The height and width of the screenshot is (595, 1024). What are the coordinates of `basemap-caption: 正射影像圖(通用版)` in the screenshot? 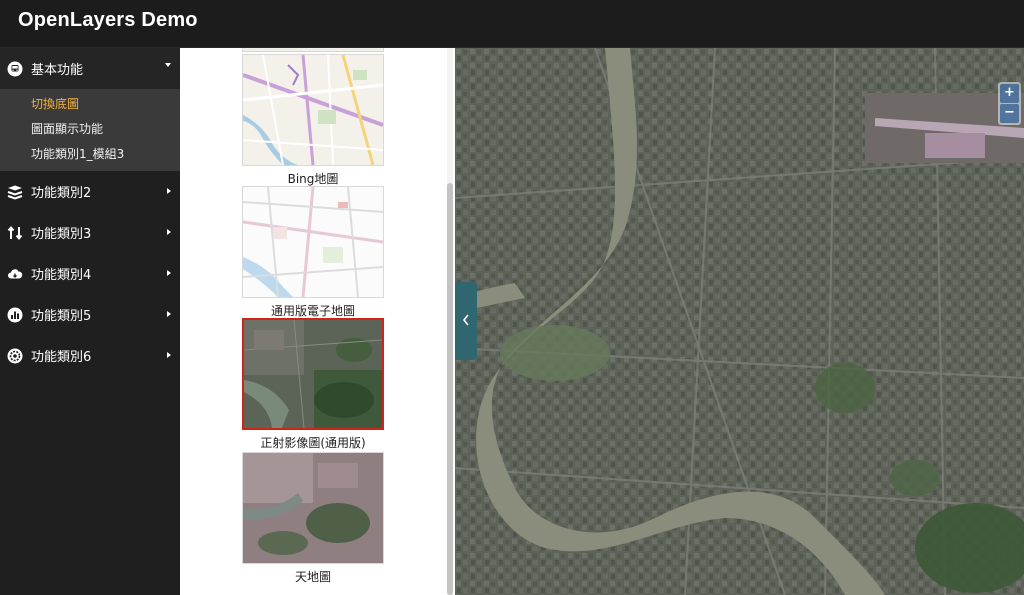 It's located at (313, 443).